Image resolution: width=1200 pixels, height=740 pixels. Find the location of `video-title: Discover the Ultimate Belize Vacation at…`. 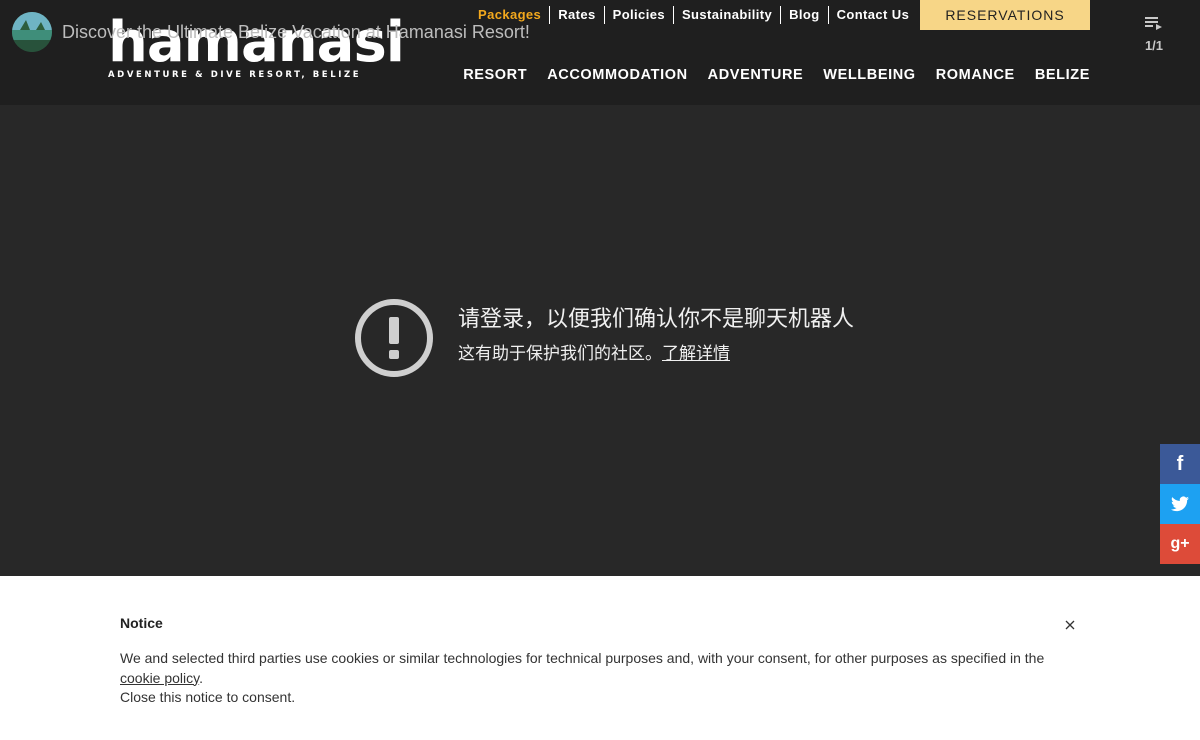

video-title: Discover the Ultimate Belize Vacation at… is located at coordinates (296, 32).